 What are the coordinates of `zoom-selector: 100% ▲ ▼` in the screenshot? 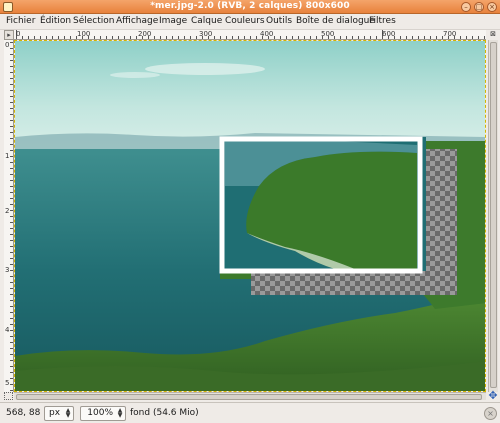 It's located at (103, 413).